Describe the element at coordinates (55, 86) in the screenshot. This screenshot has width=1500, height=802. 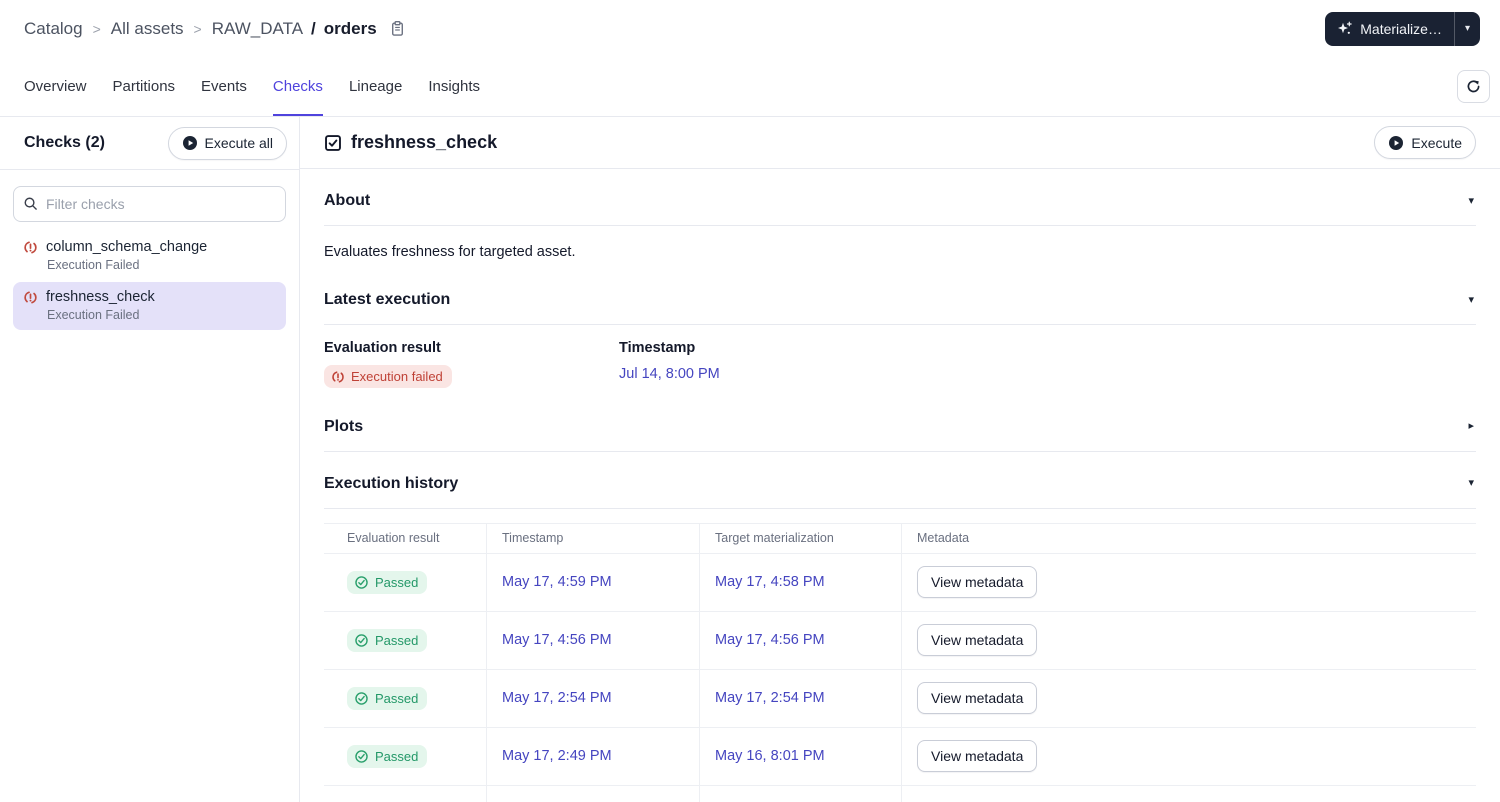
I see `tab-overview: Overview` at that location.